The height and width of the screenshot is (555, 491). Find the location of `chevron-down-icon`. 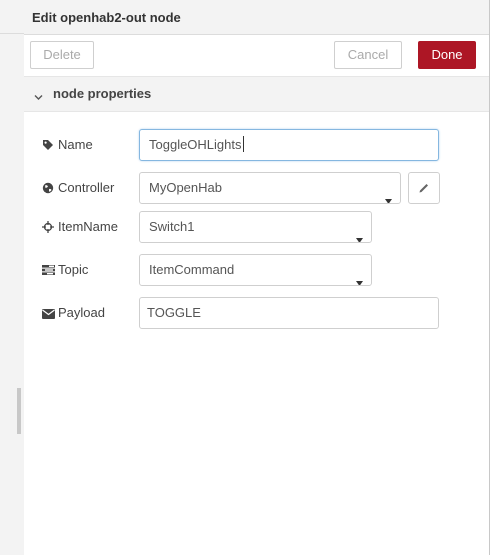

chevron-down-icon is located at coordinates (38, 98).